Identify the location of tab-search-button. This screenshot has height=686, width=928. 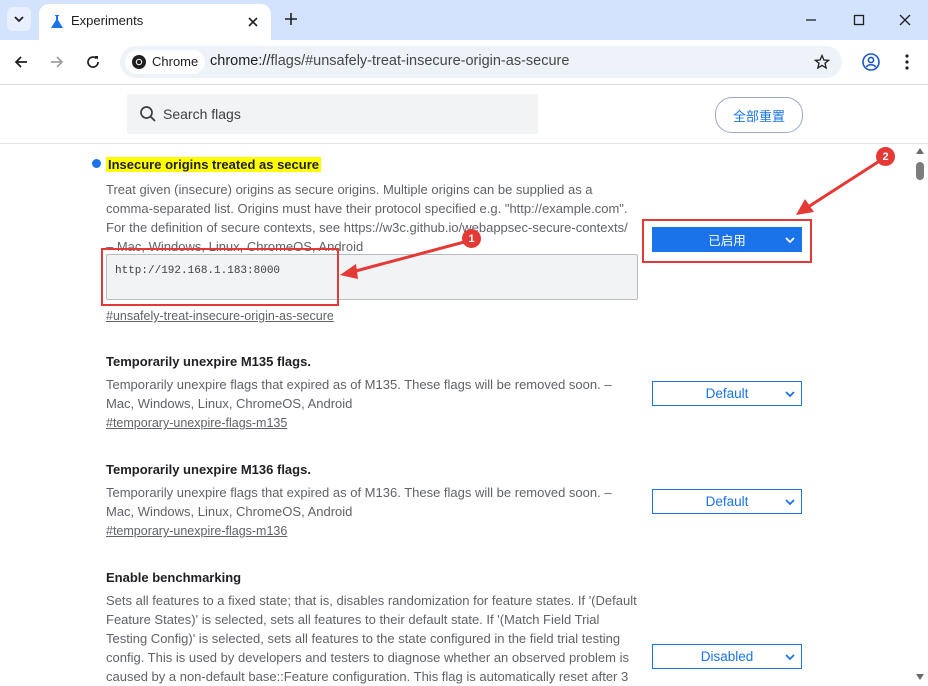
(19, 19).